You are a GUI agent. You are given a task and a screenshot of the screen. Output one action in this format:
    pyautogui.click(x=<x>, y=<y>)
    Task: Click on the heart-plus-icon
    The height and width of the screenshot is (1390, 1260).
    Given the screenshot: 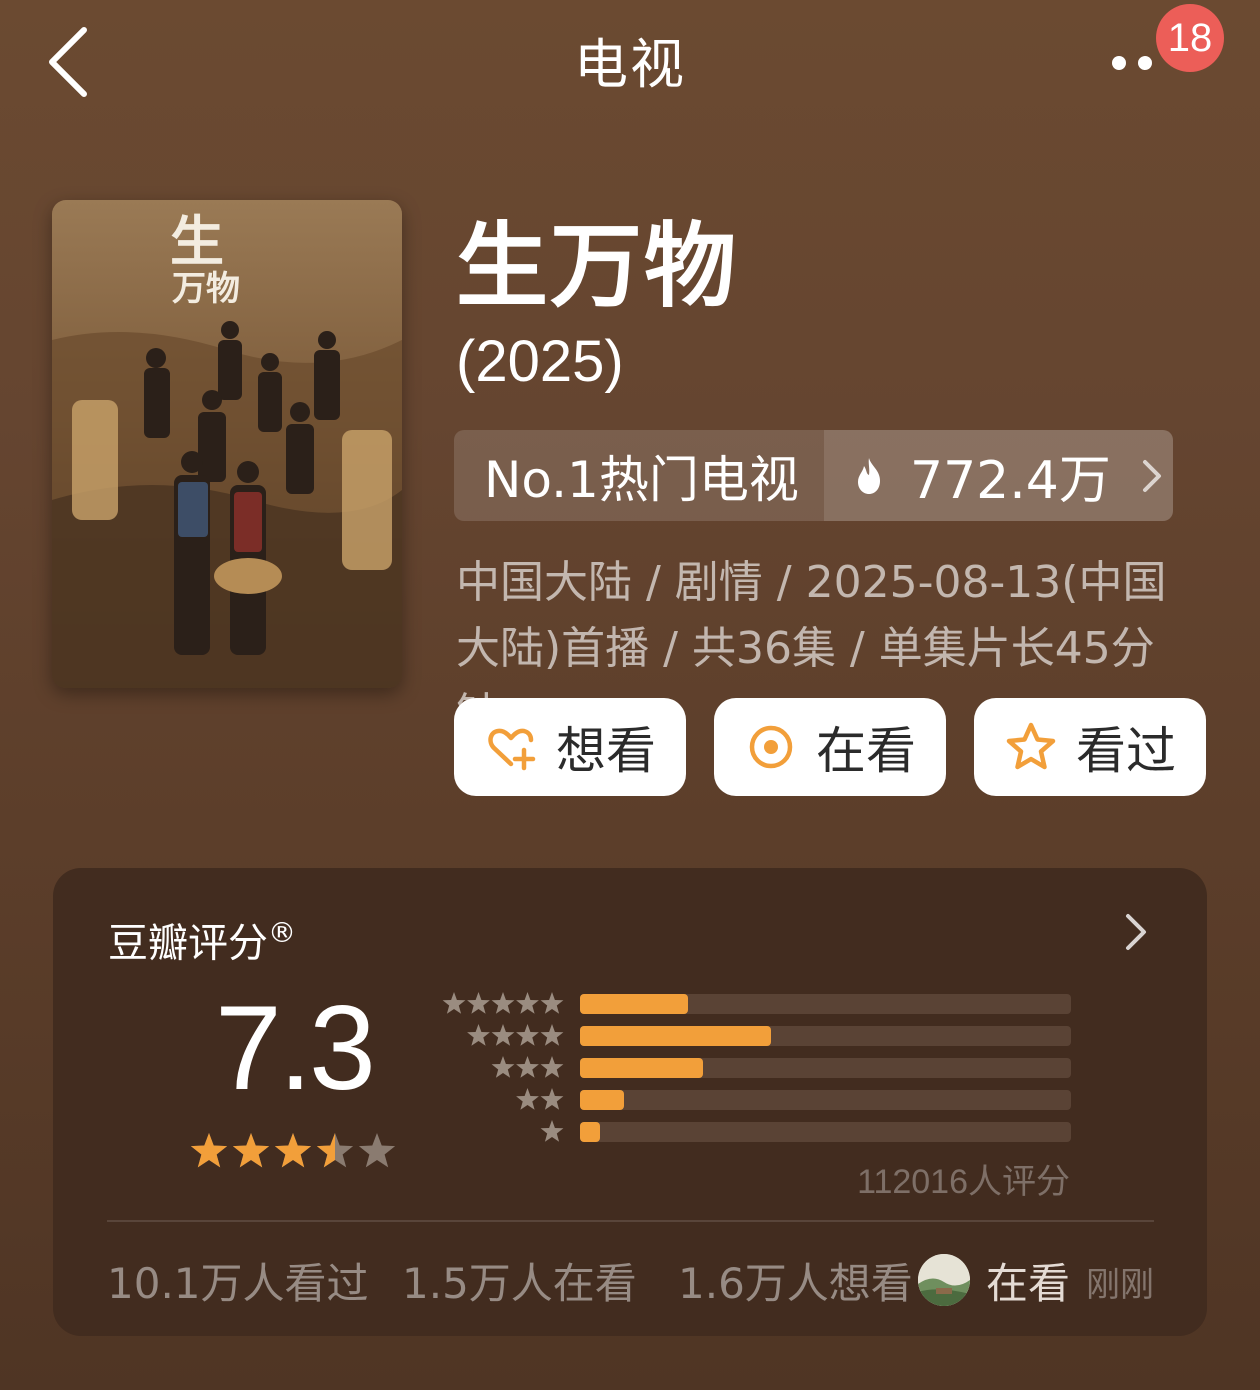 What is the action you would take?
    pyautogui.click(x=512, y=749)
    